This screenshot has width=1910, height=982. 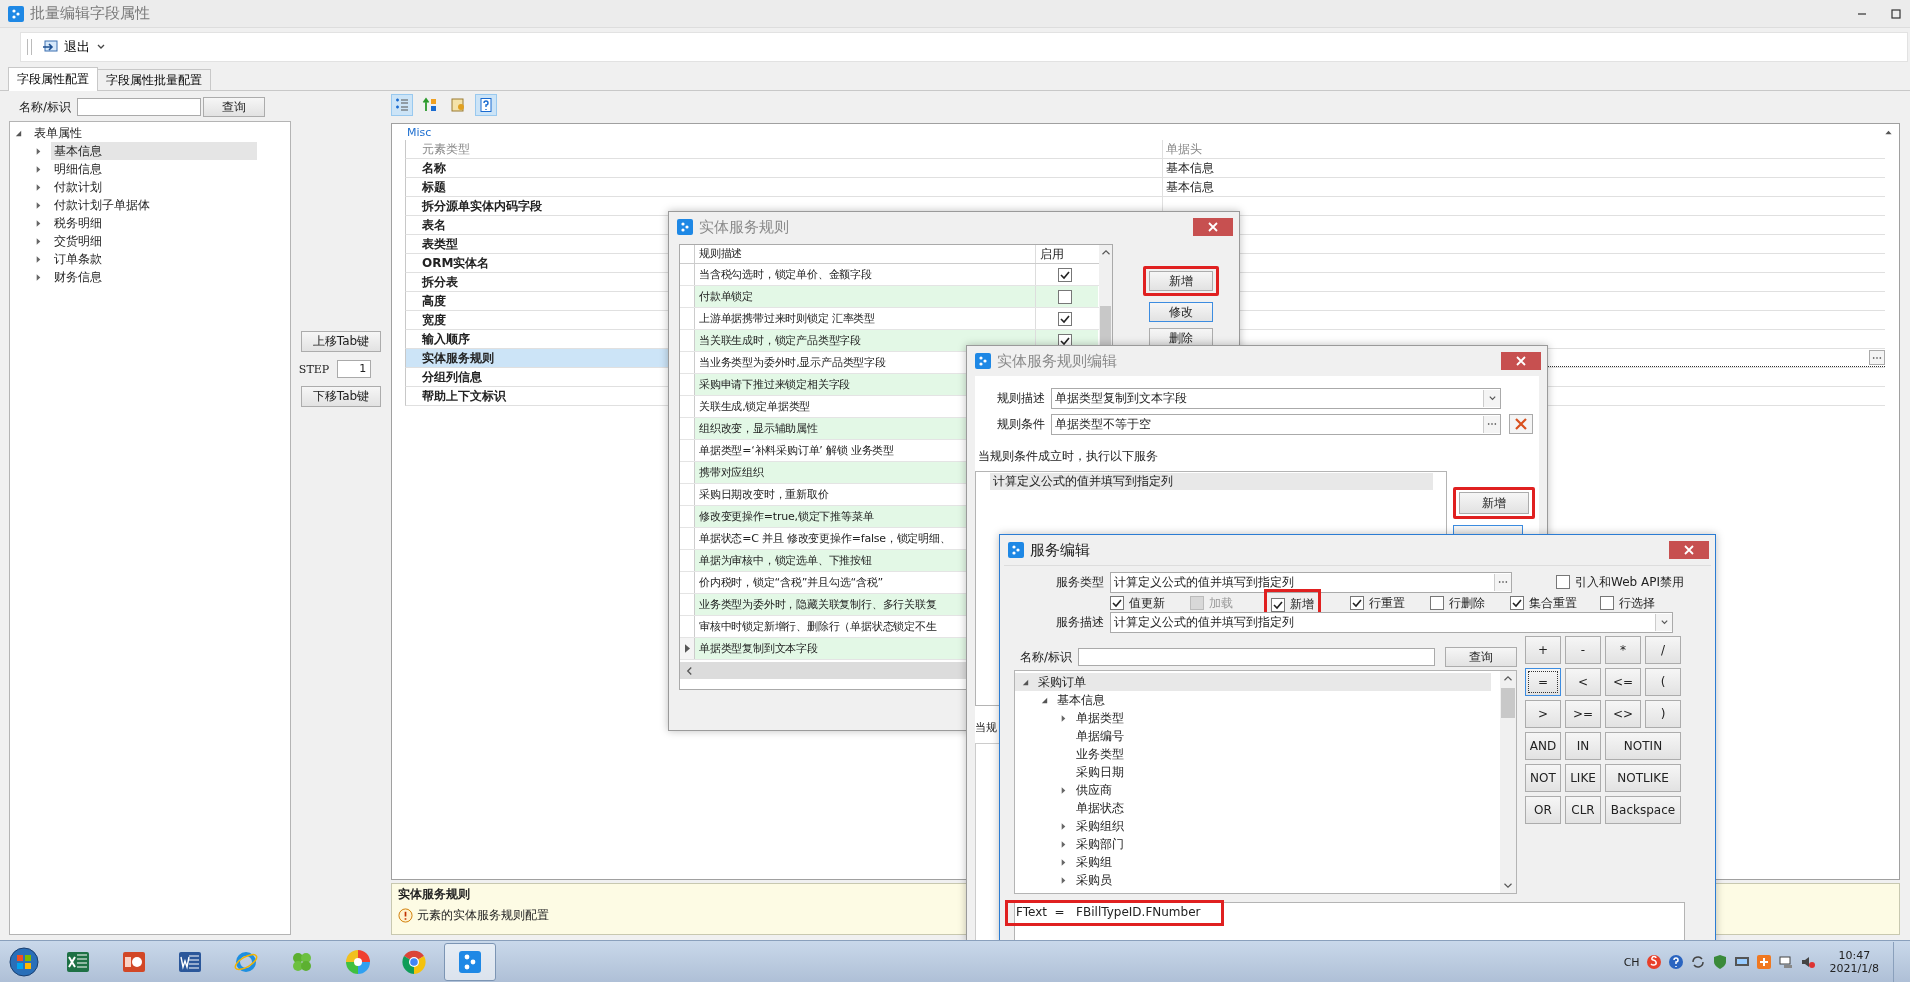 What do you see at coordinates (1543, 682) in the screenshot?
I see `operator-button: =` at bounding box center [1543, 682].